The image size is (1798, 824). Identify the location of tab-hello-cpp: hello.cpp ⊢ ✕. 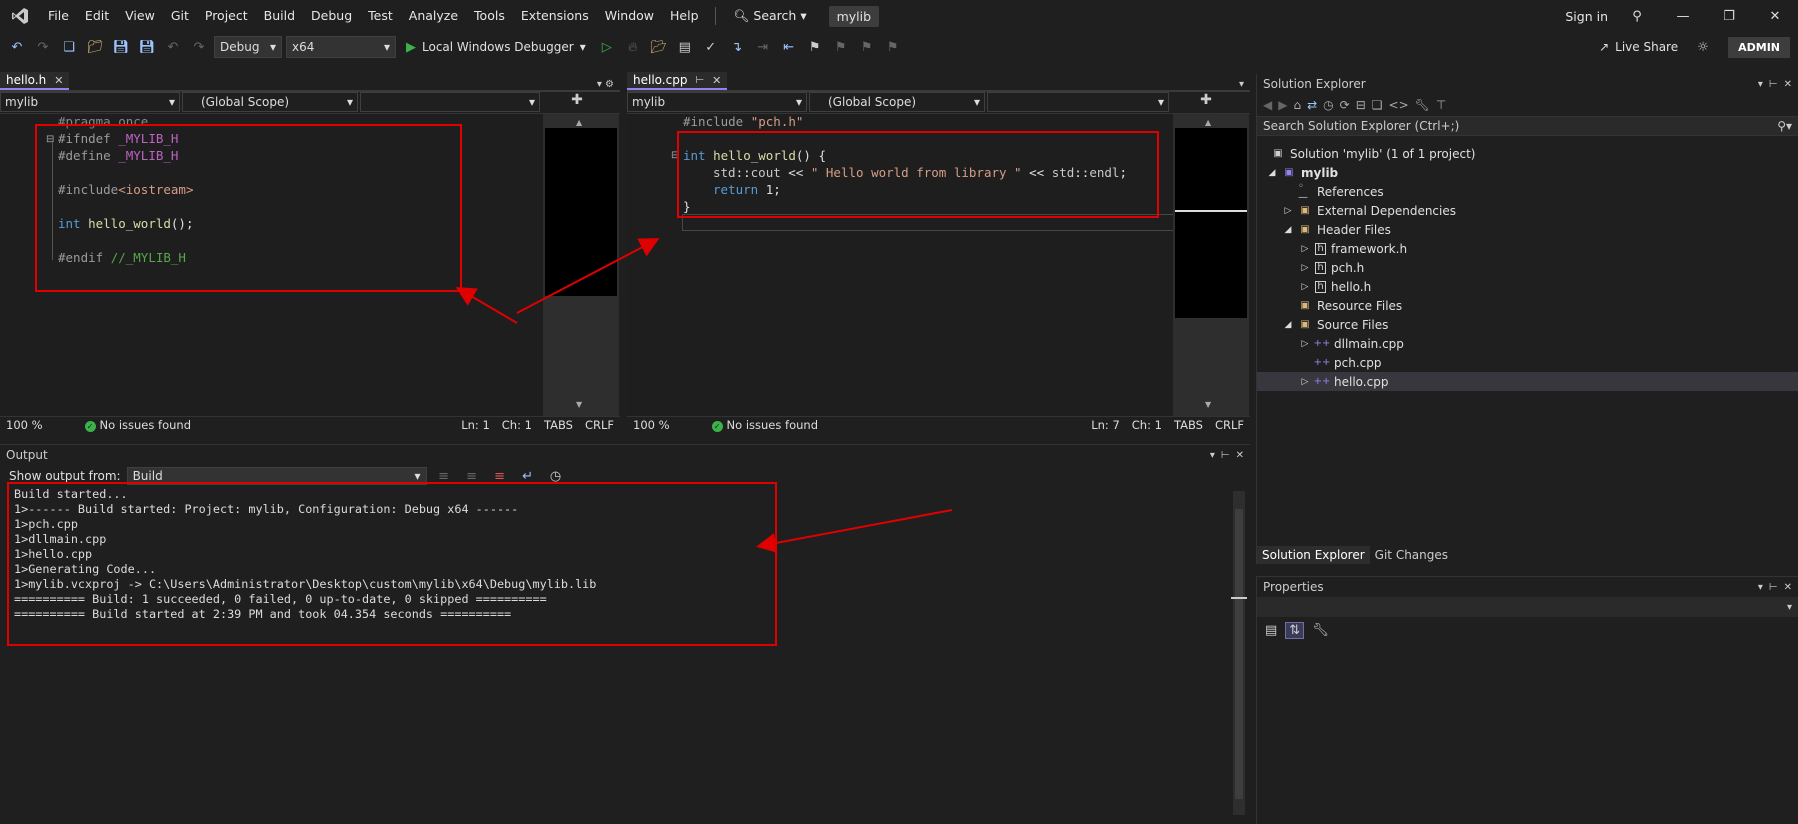
(677, 81).